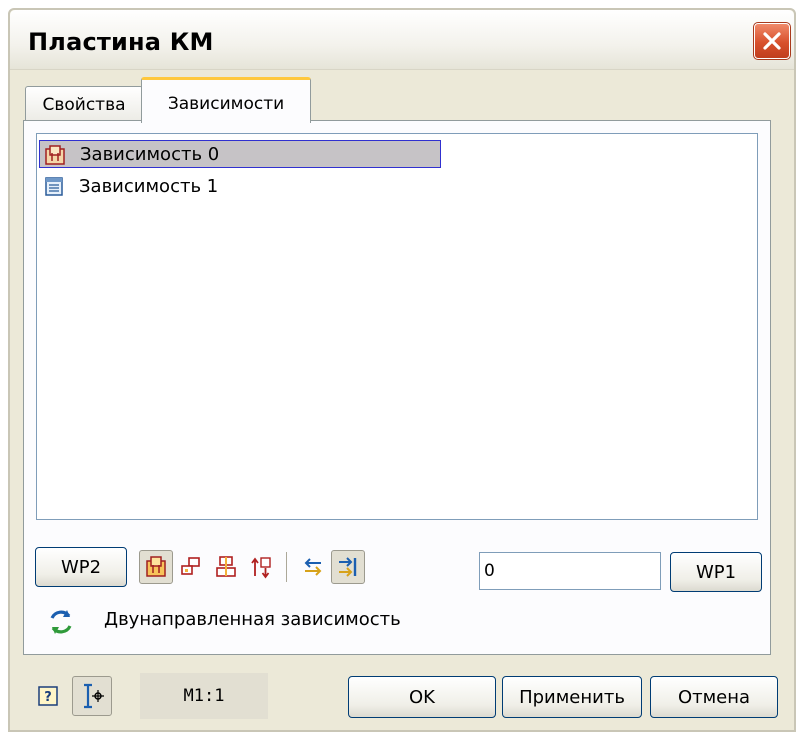  I want to click on sort-button, so click(261, 567).